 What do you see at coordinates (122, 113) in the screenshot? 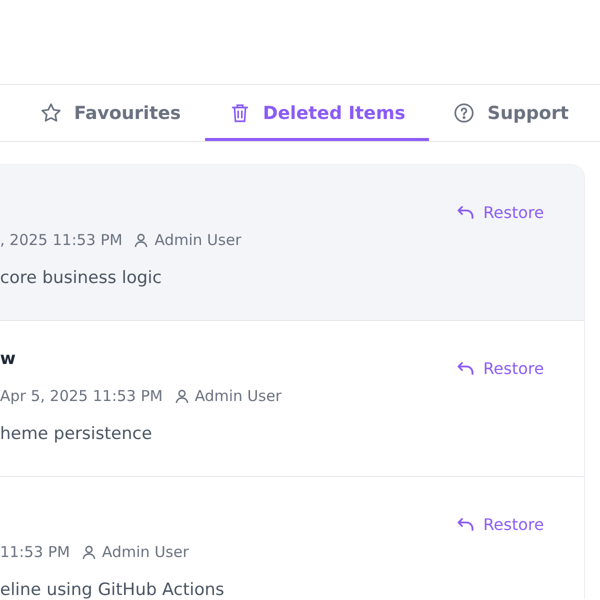
I see `tab: Favourites` at bounding box center [122, 113].